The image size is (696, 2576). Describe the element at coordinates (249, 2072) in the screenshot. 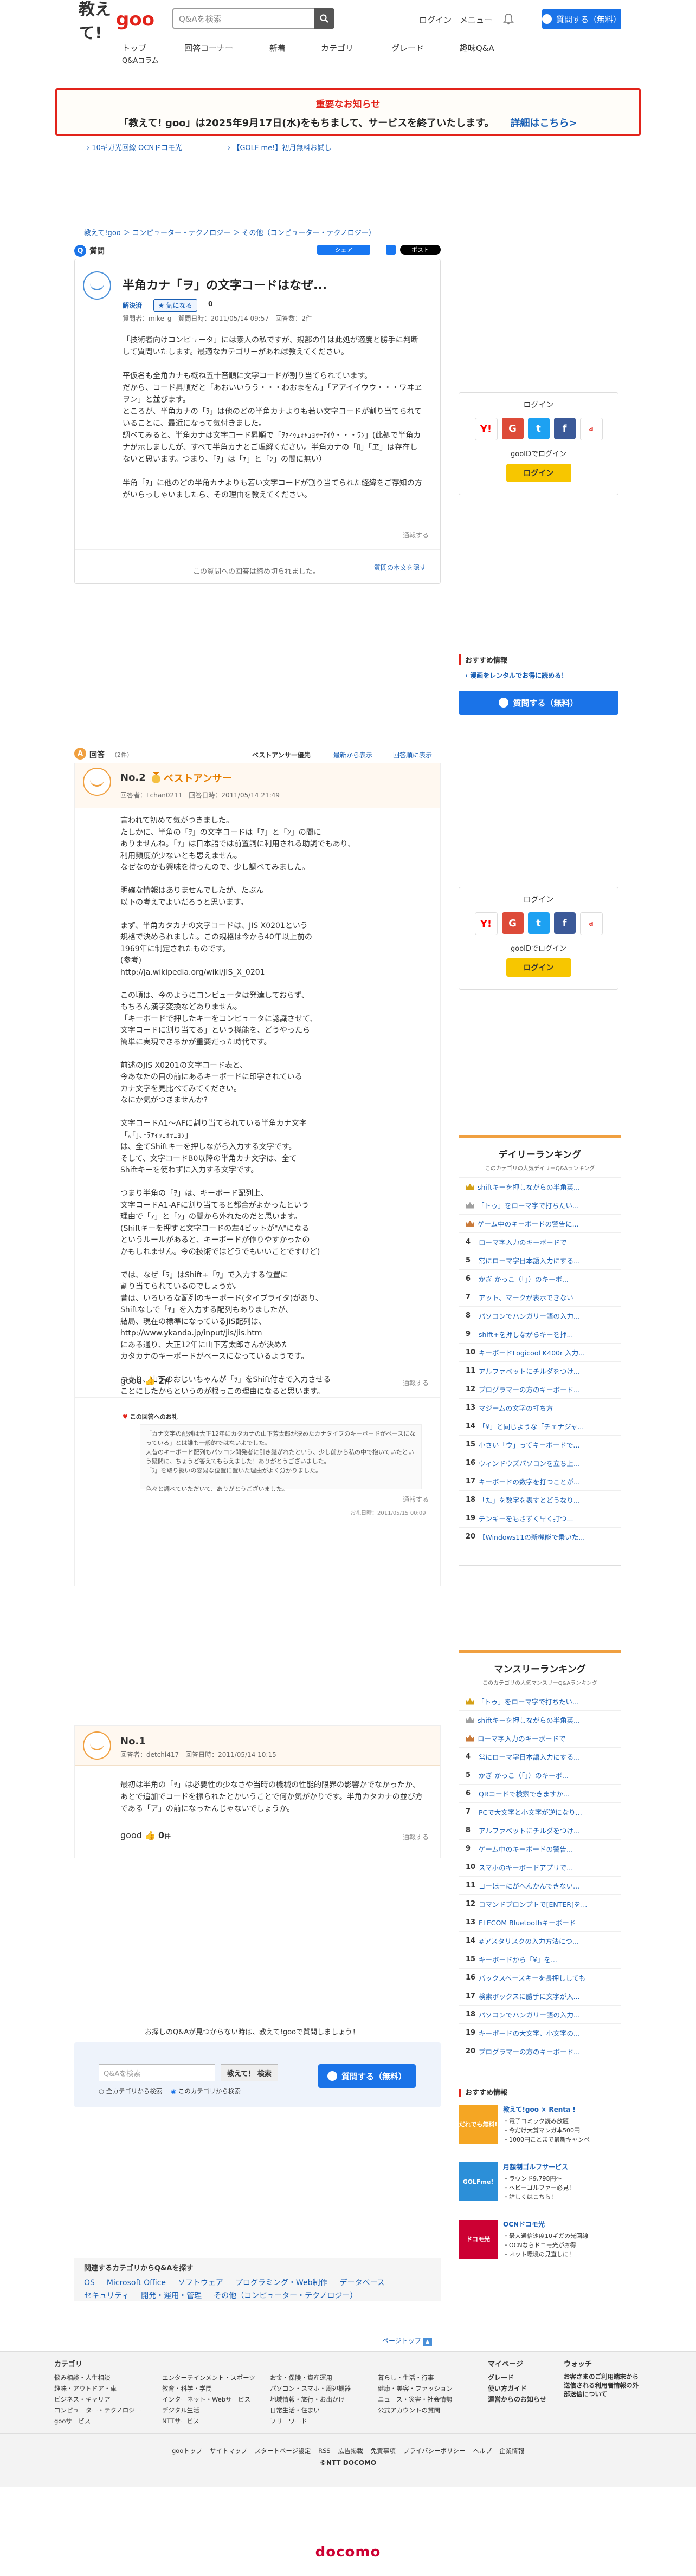

I see `bottom-search-button: 教えて！ 検索` at that location.